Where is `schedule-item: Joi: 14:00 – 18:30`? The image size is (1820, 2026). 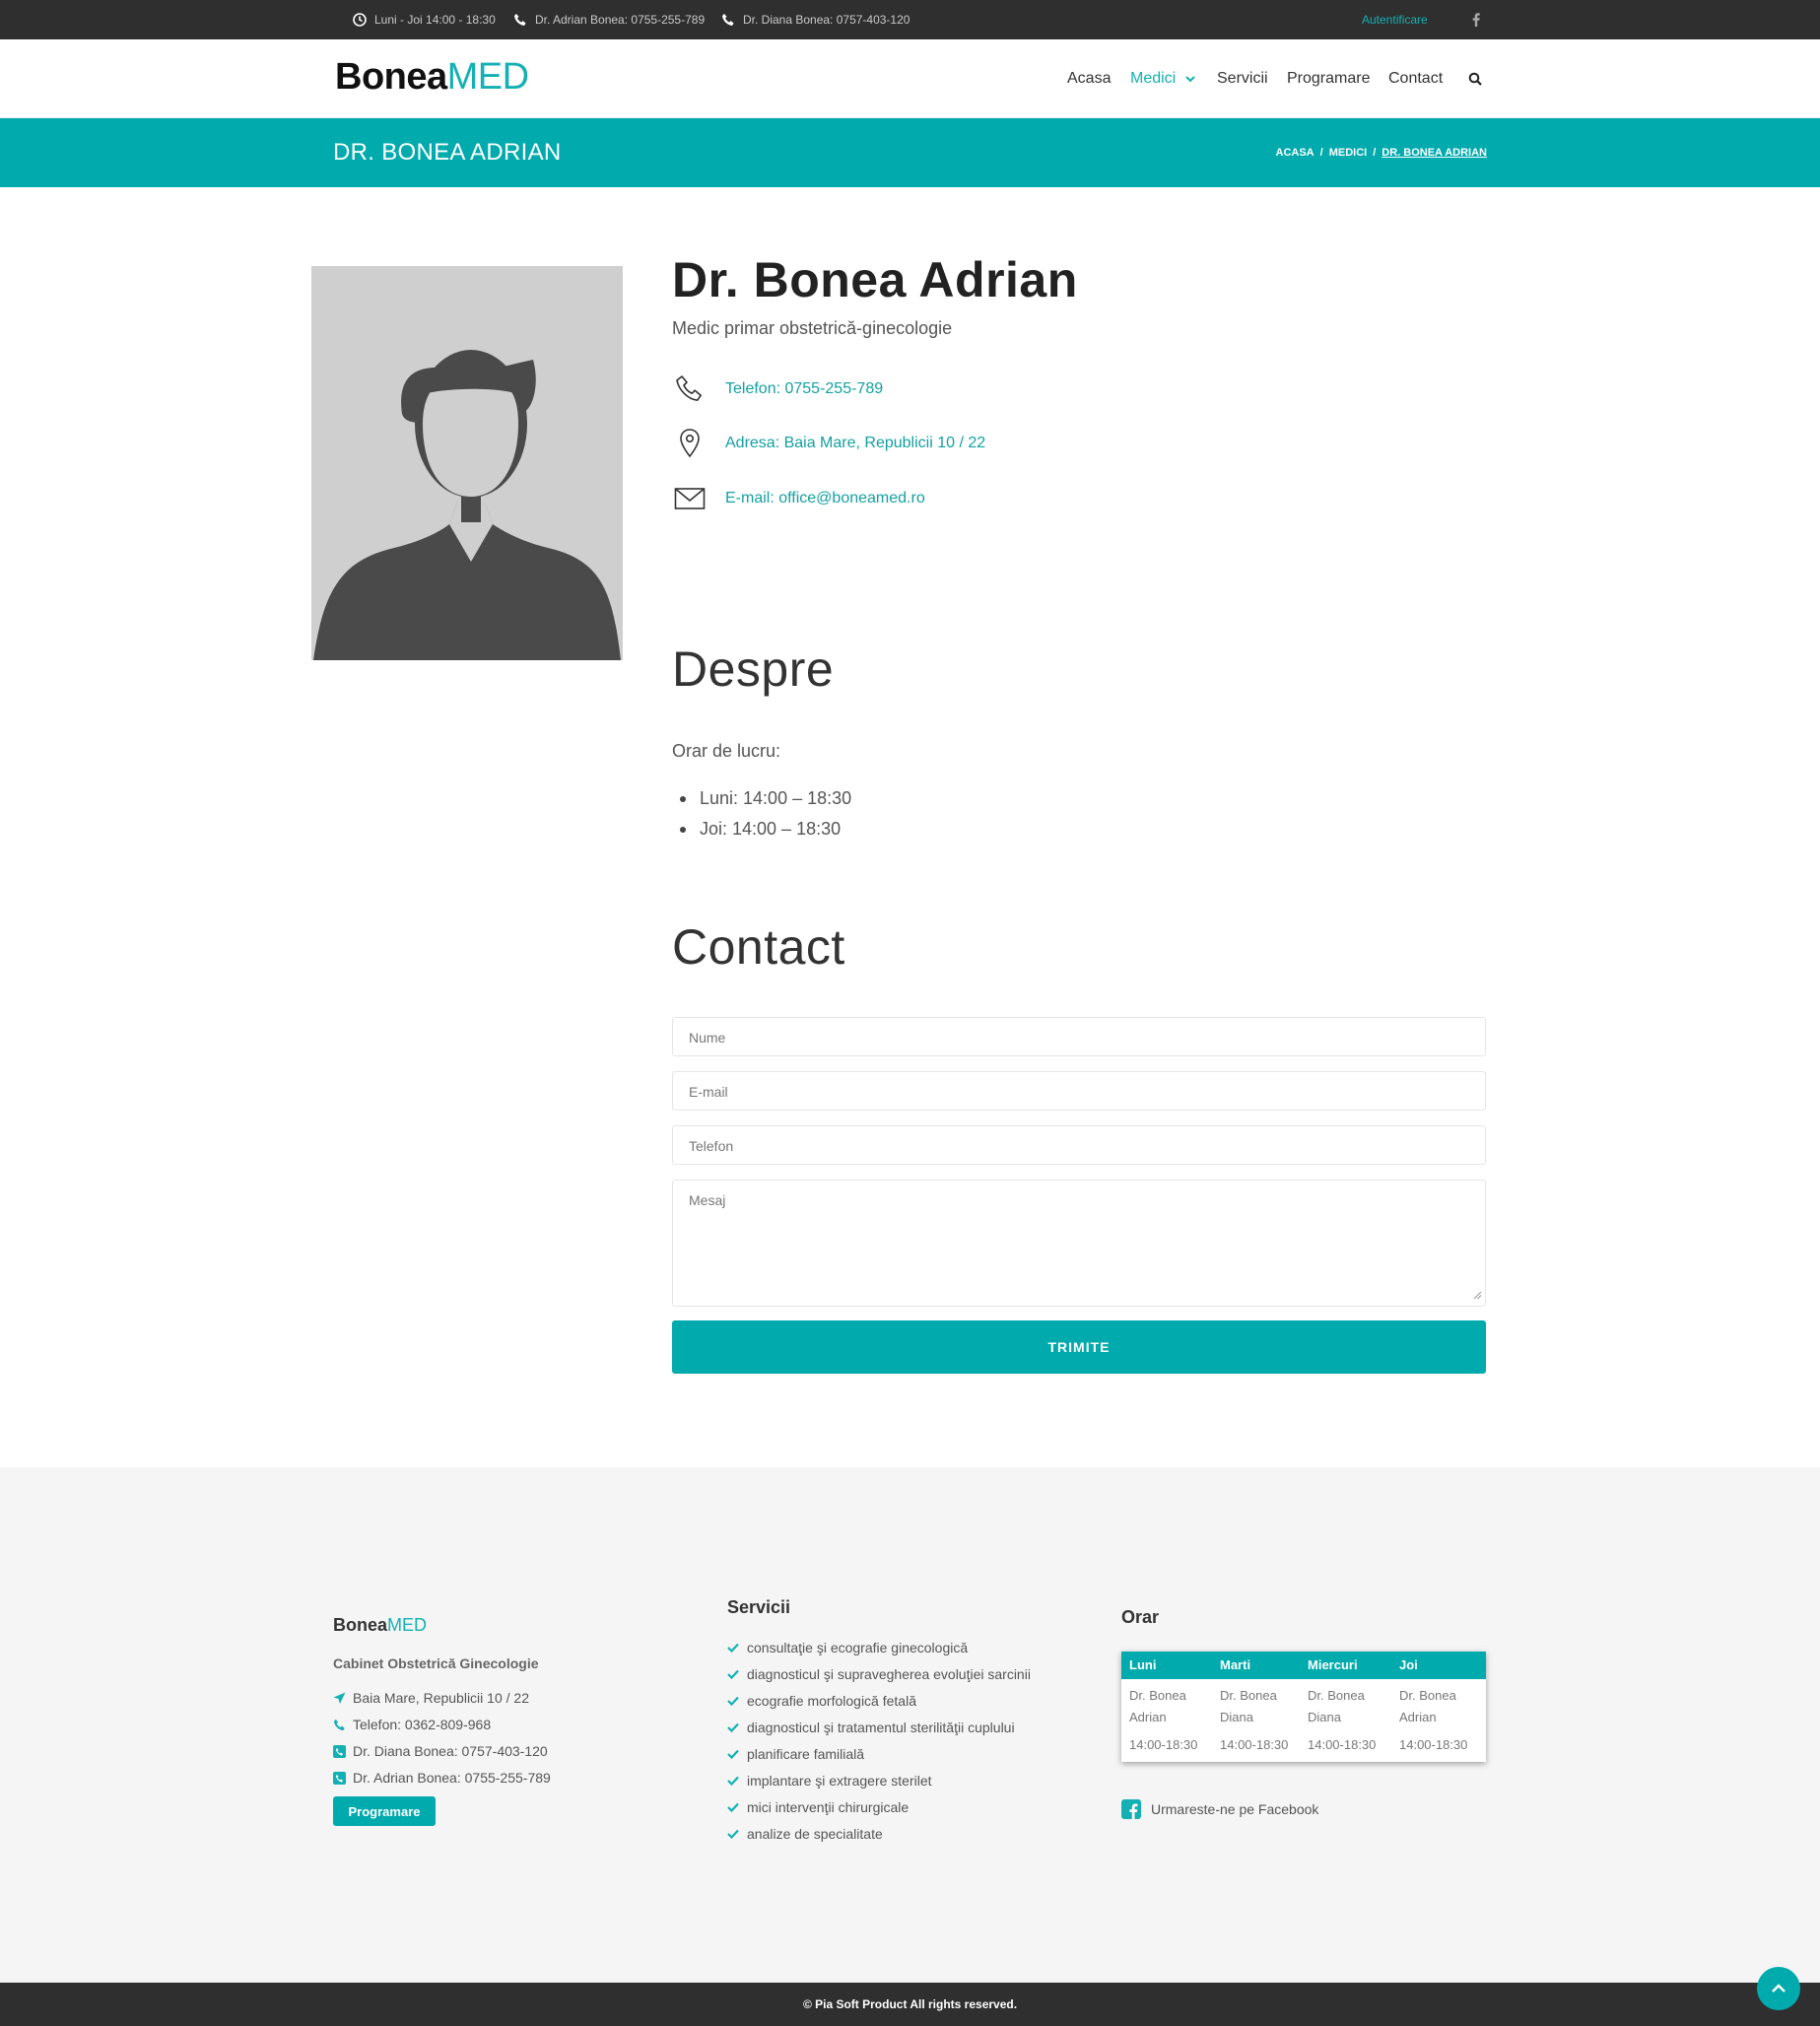 schedule-item: Joi: 14:00 – 18:30 is located at coordinates (760, 829).